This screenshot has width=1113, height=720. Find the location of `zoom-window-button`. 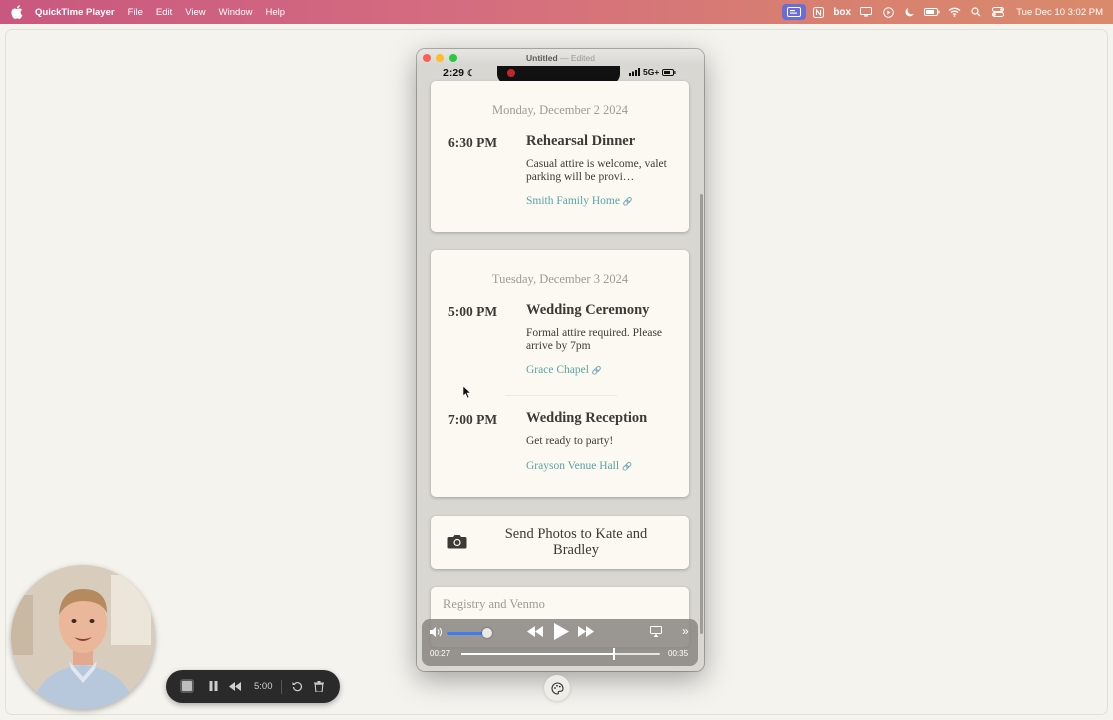

zoom-window-button is located at coordinates (453, 58).